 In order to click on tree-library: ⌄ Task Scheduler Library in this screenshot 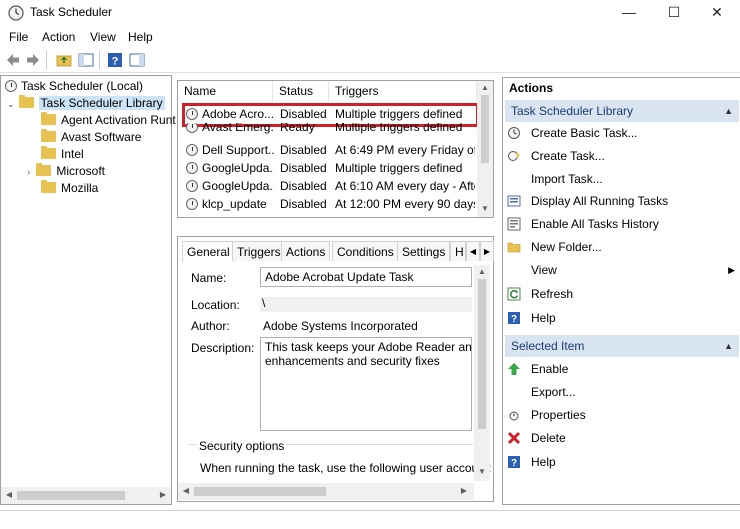, I will do `click(86, 103)`.